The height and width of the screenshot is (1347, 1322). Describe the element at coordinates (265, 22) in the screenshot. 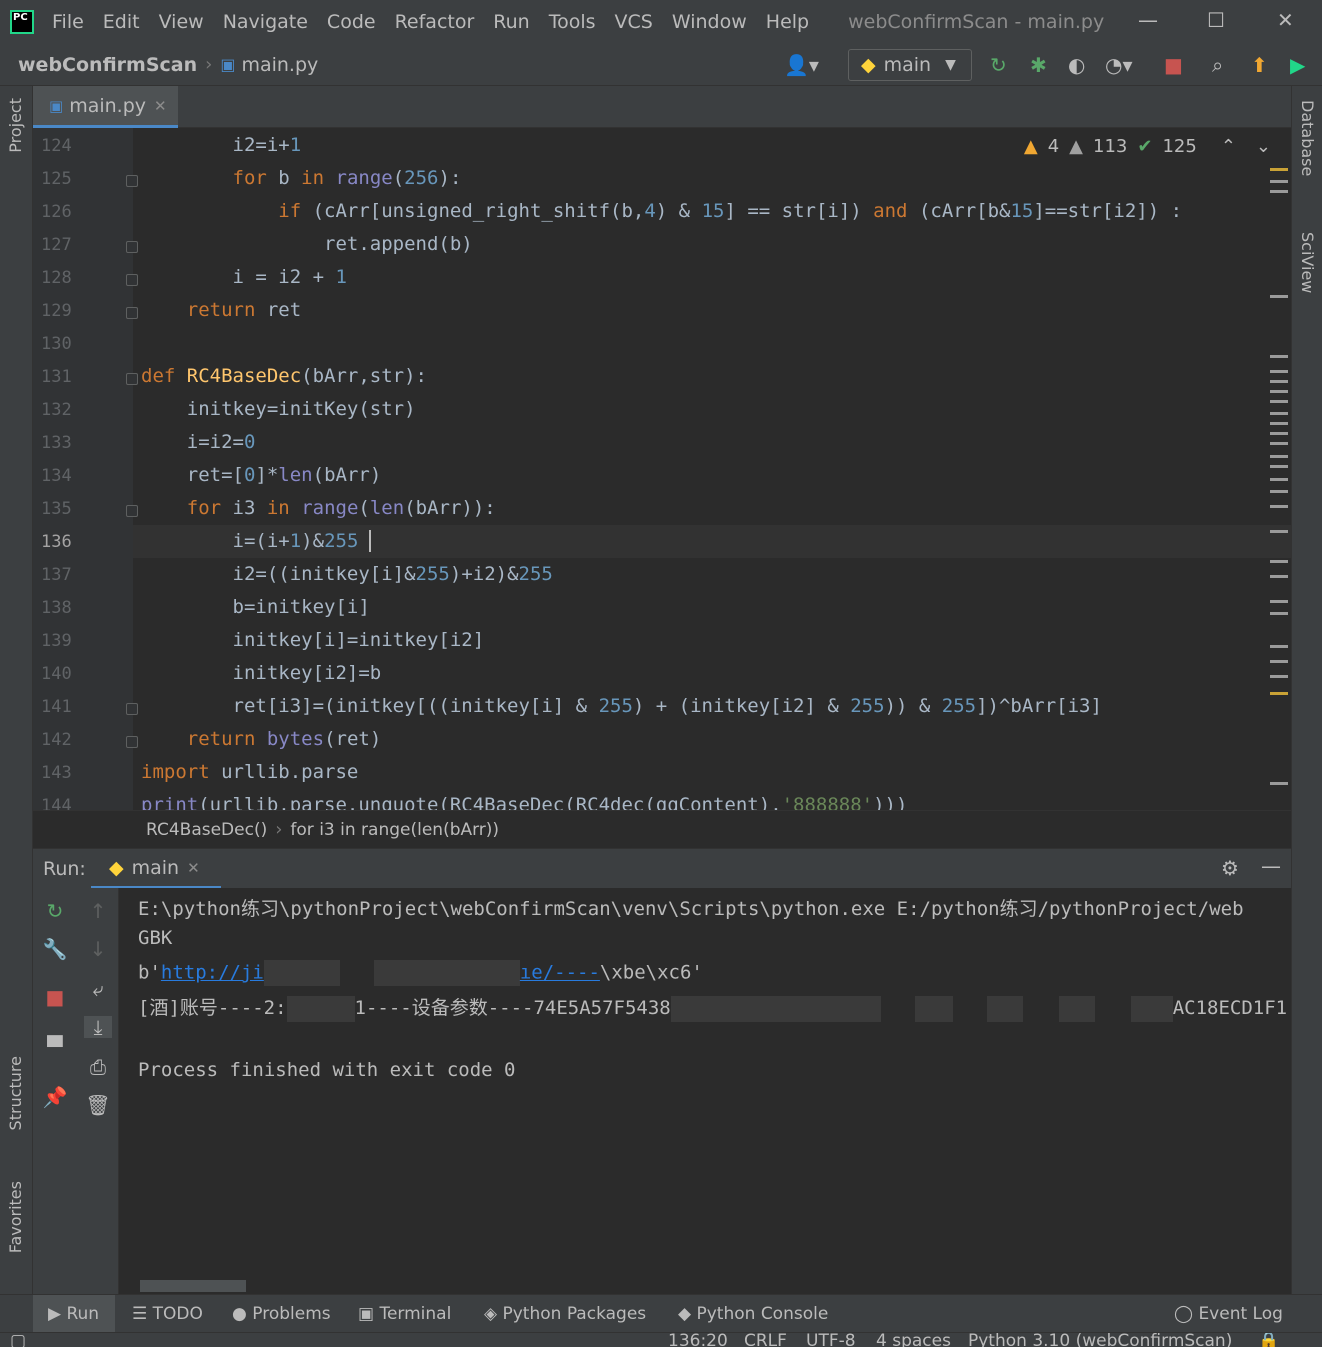

I see `menu-navigate: Navigate` at that location.